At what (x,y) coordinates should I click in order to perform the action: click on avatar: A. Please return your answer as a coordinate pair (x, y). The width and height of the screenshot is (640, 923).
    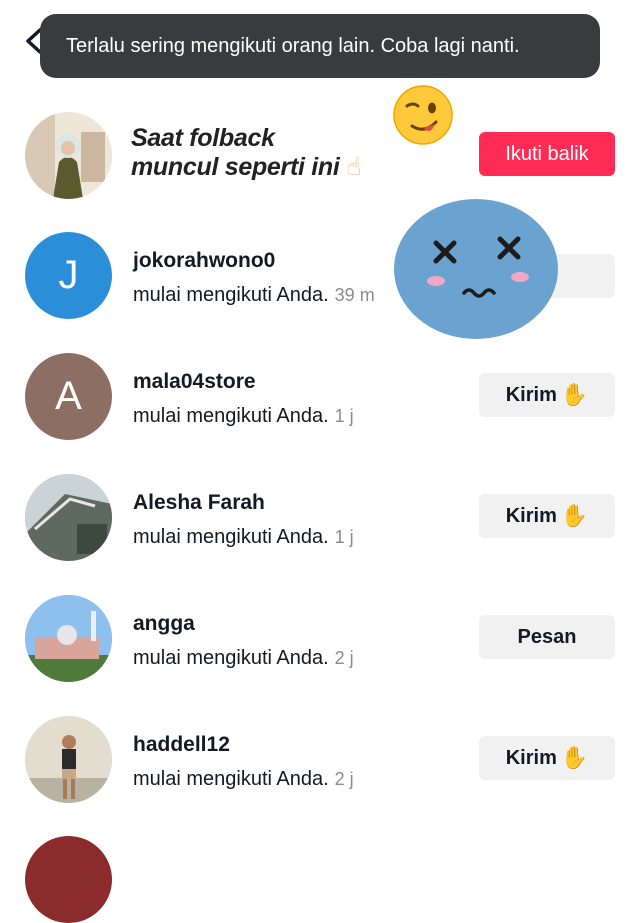
    Looking at the image, I should click on (68, 396).